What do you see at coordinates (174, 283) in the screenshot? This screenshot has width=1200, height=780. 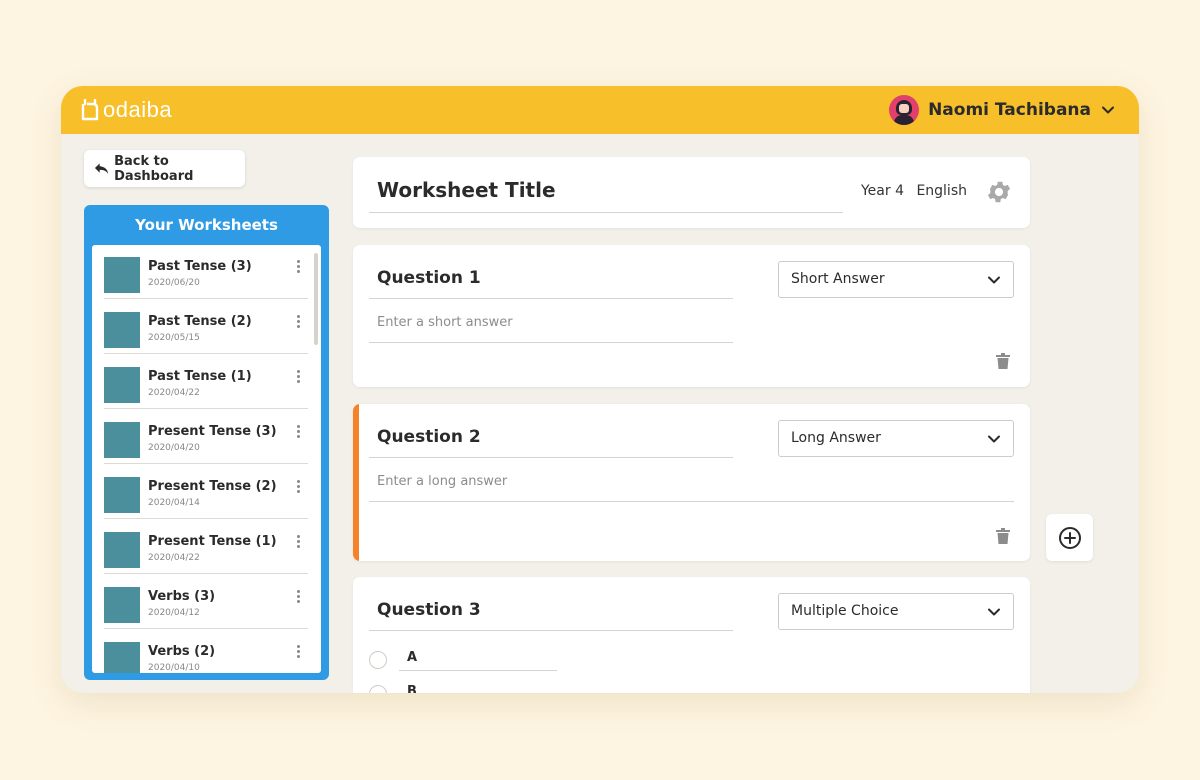 I see `worksheet-date: 2020/06/20` at bounding box center [174, 283].